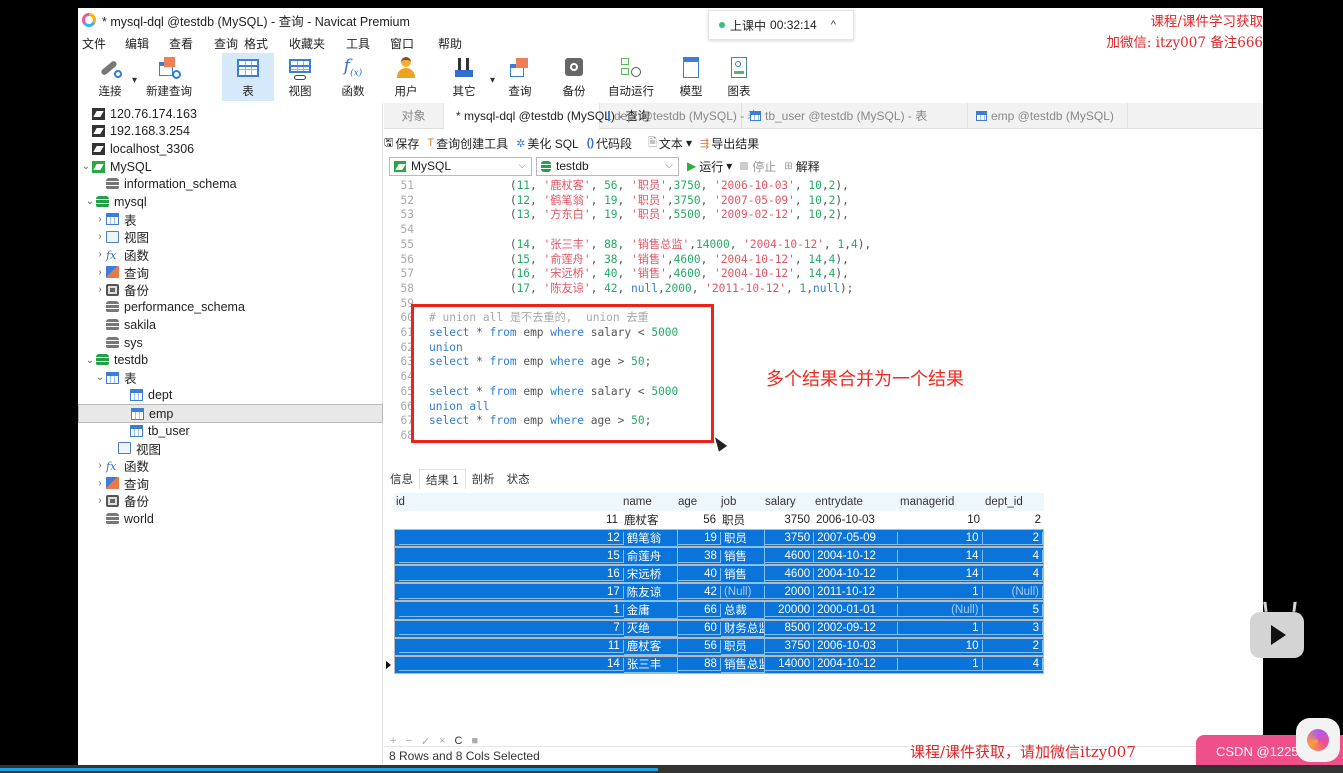  What do you see at coordinates (464, 77) in the screenshot?
I see `toolbar-button-other: 其它` at bounding box center [464, 77].